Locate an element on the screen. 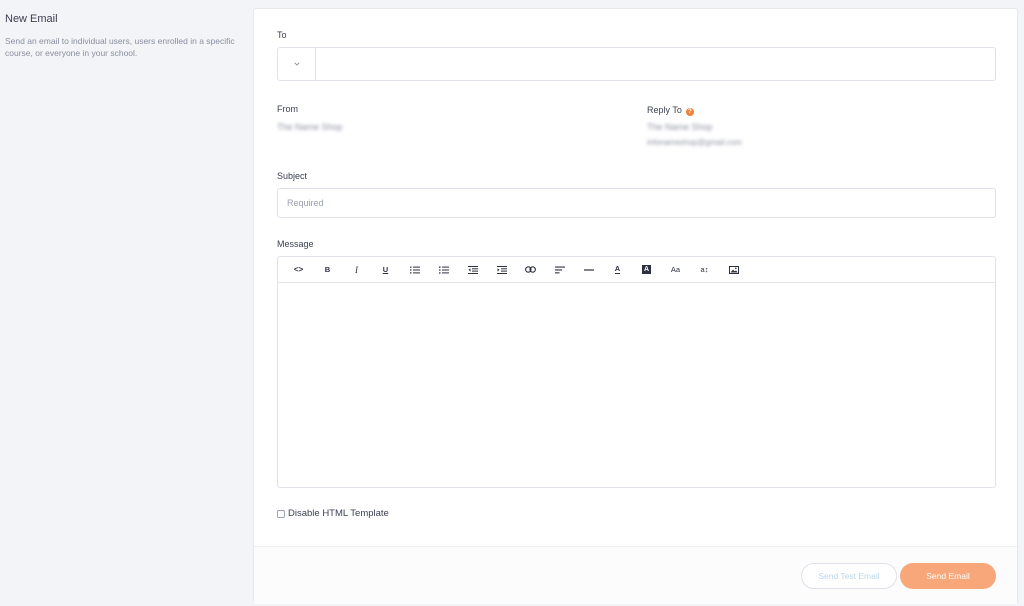  reply-to-email: infonameshop@gmail.com is located at coordinates (694, 142).